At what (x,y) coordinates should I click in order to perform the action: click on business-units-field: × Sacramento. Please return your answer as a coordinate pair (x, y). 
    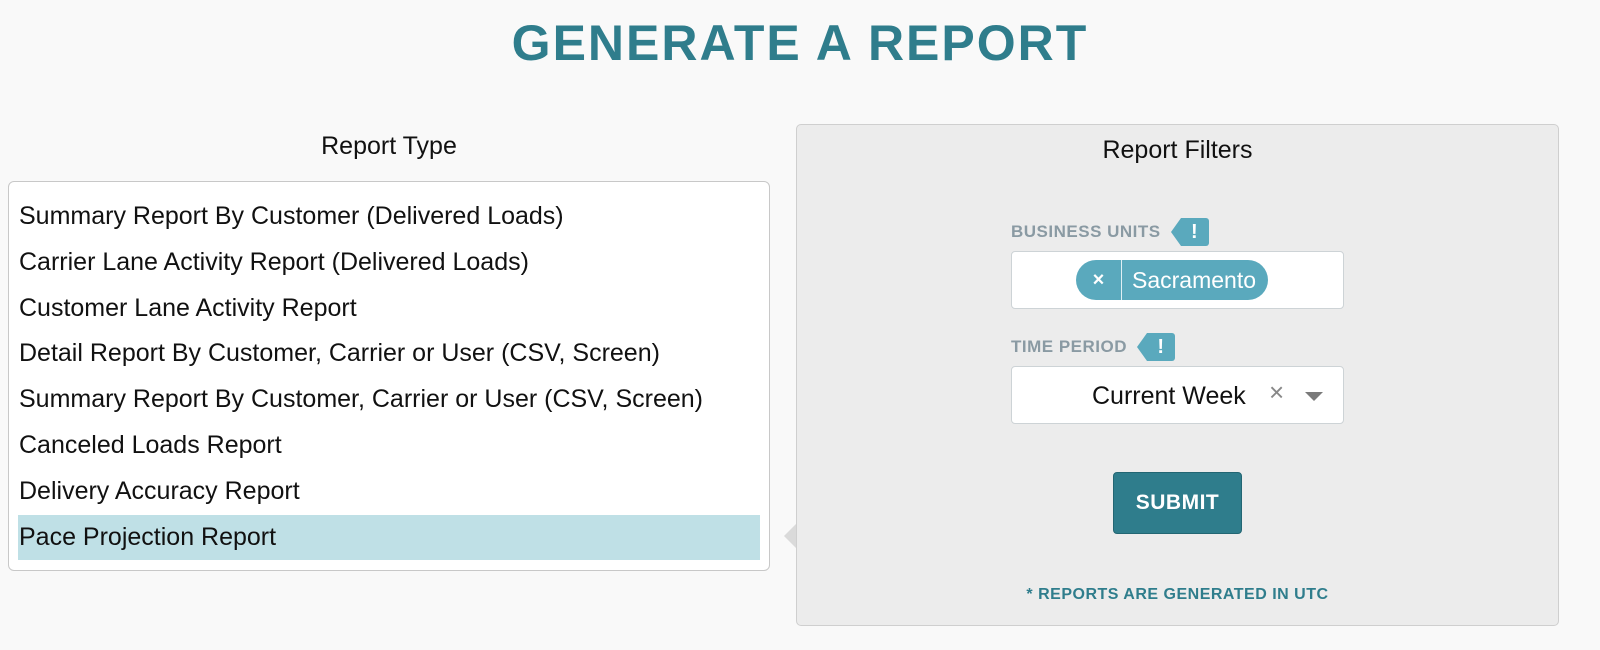
    Looking at the image, I should click on (1177, 280).